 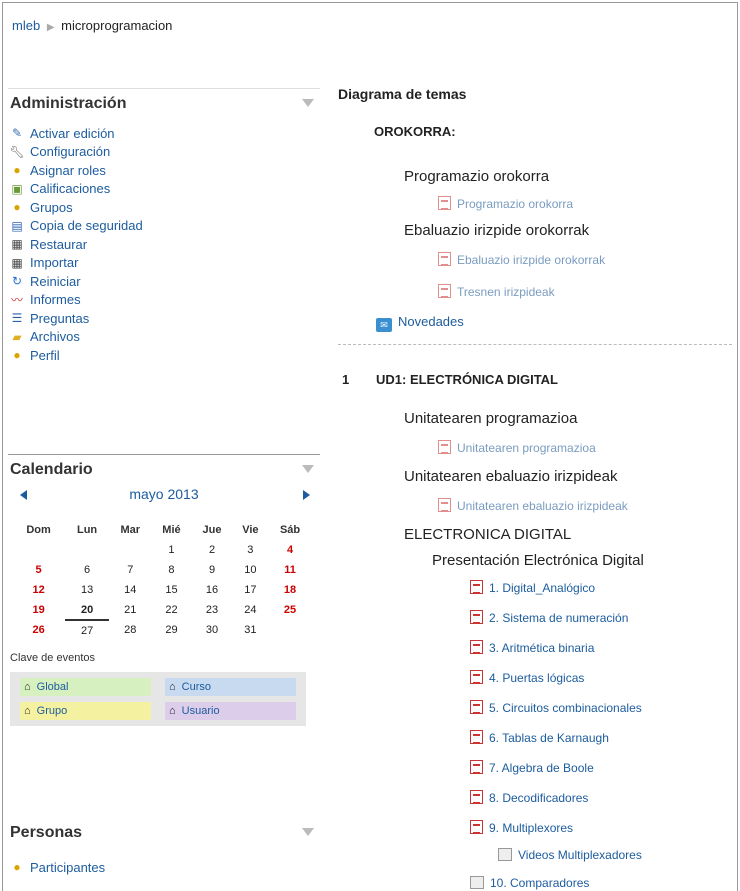 I want to click on calendar-day: 31, so click(x=250, y=630).